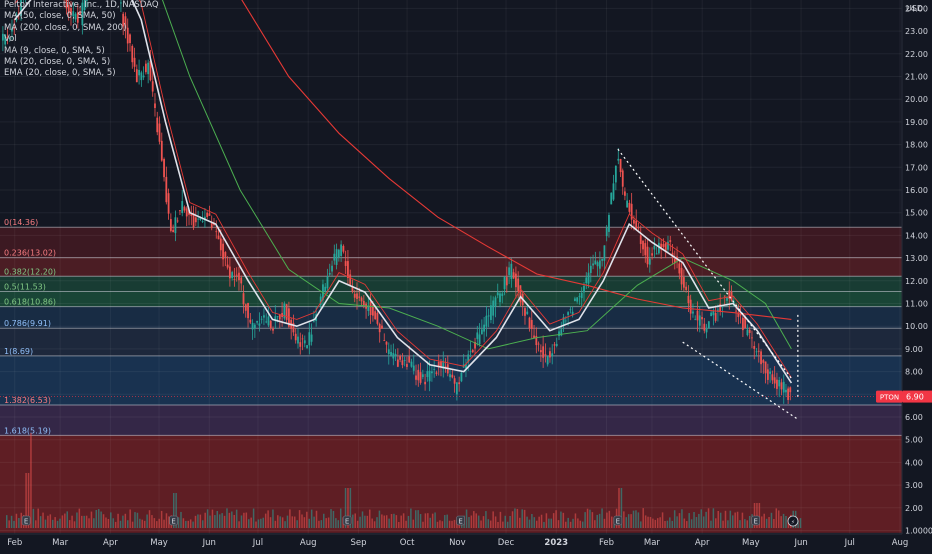  I want to click on y-tick-label: 3.00, so click(914, 485).